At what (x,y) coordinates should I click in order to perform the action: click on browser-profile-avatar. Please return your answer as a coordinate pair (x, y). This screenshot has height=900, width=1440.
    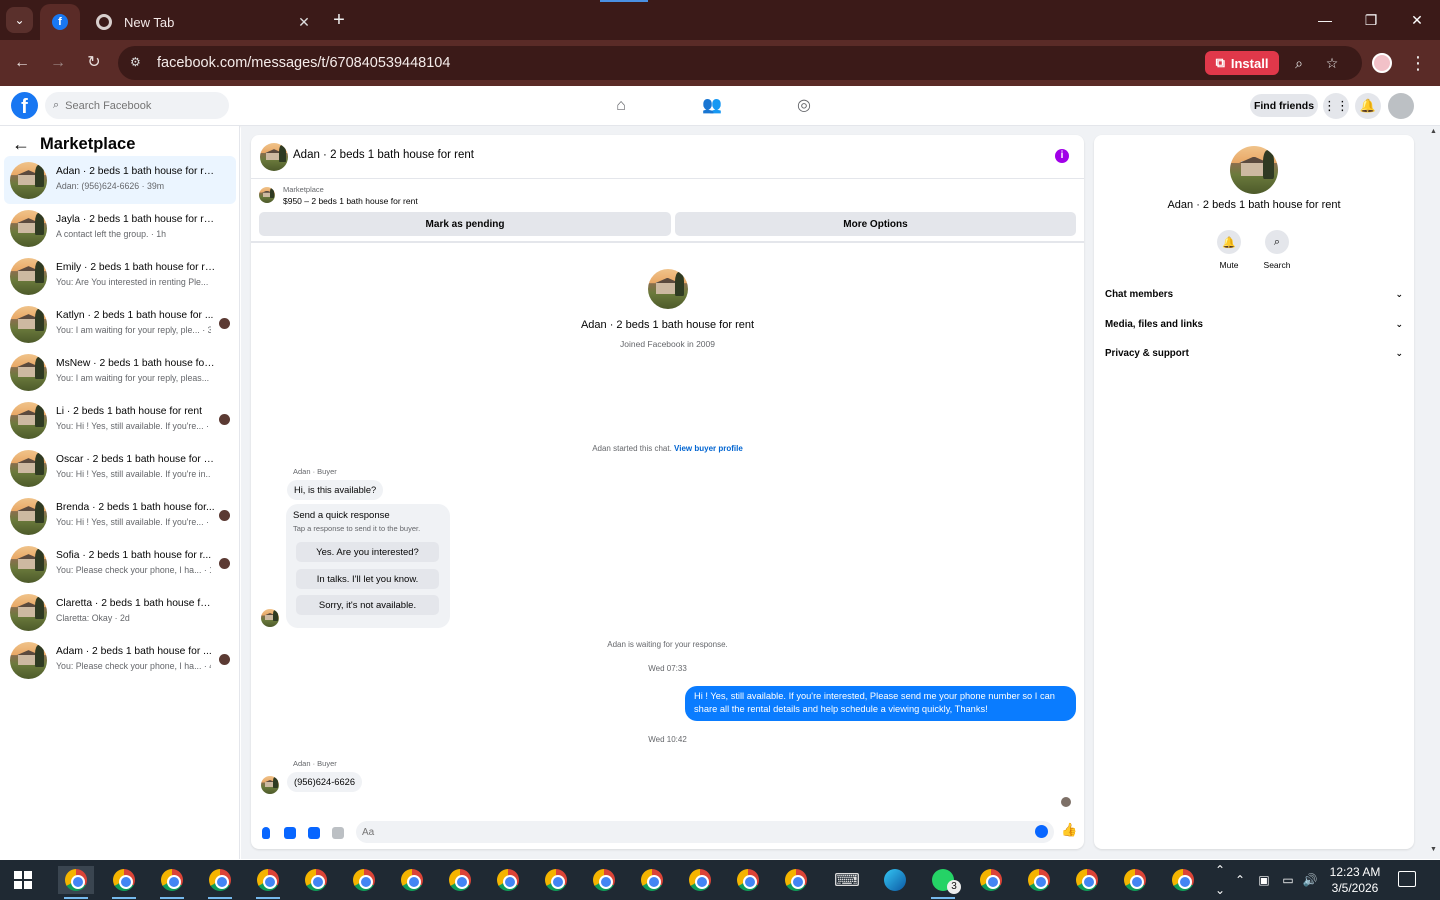
    Looking at the image, I should click on (1382, 63).